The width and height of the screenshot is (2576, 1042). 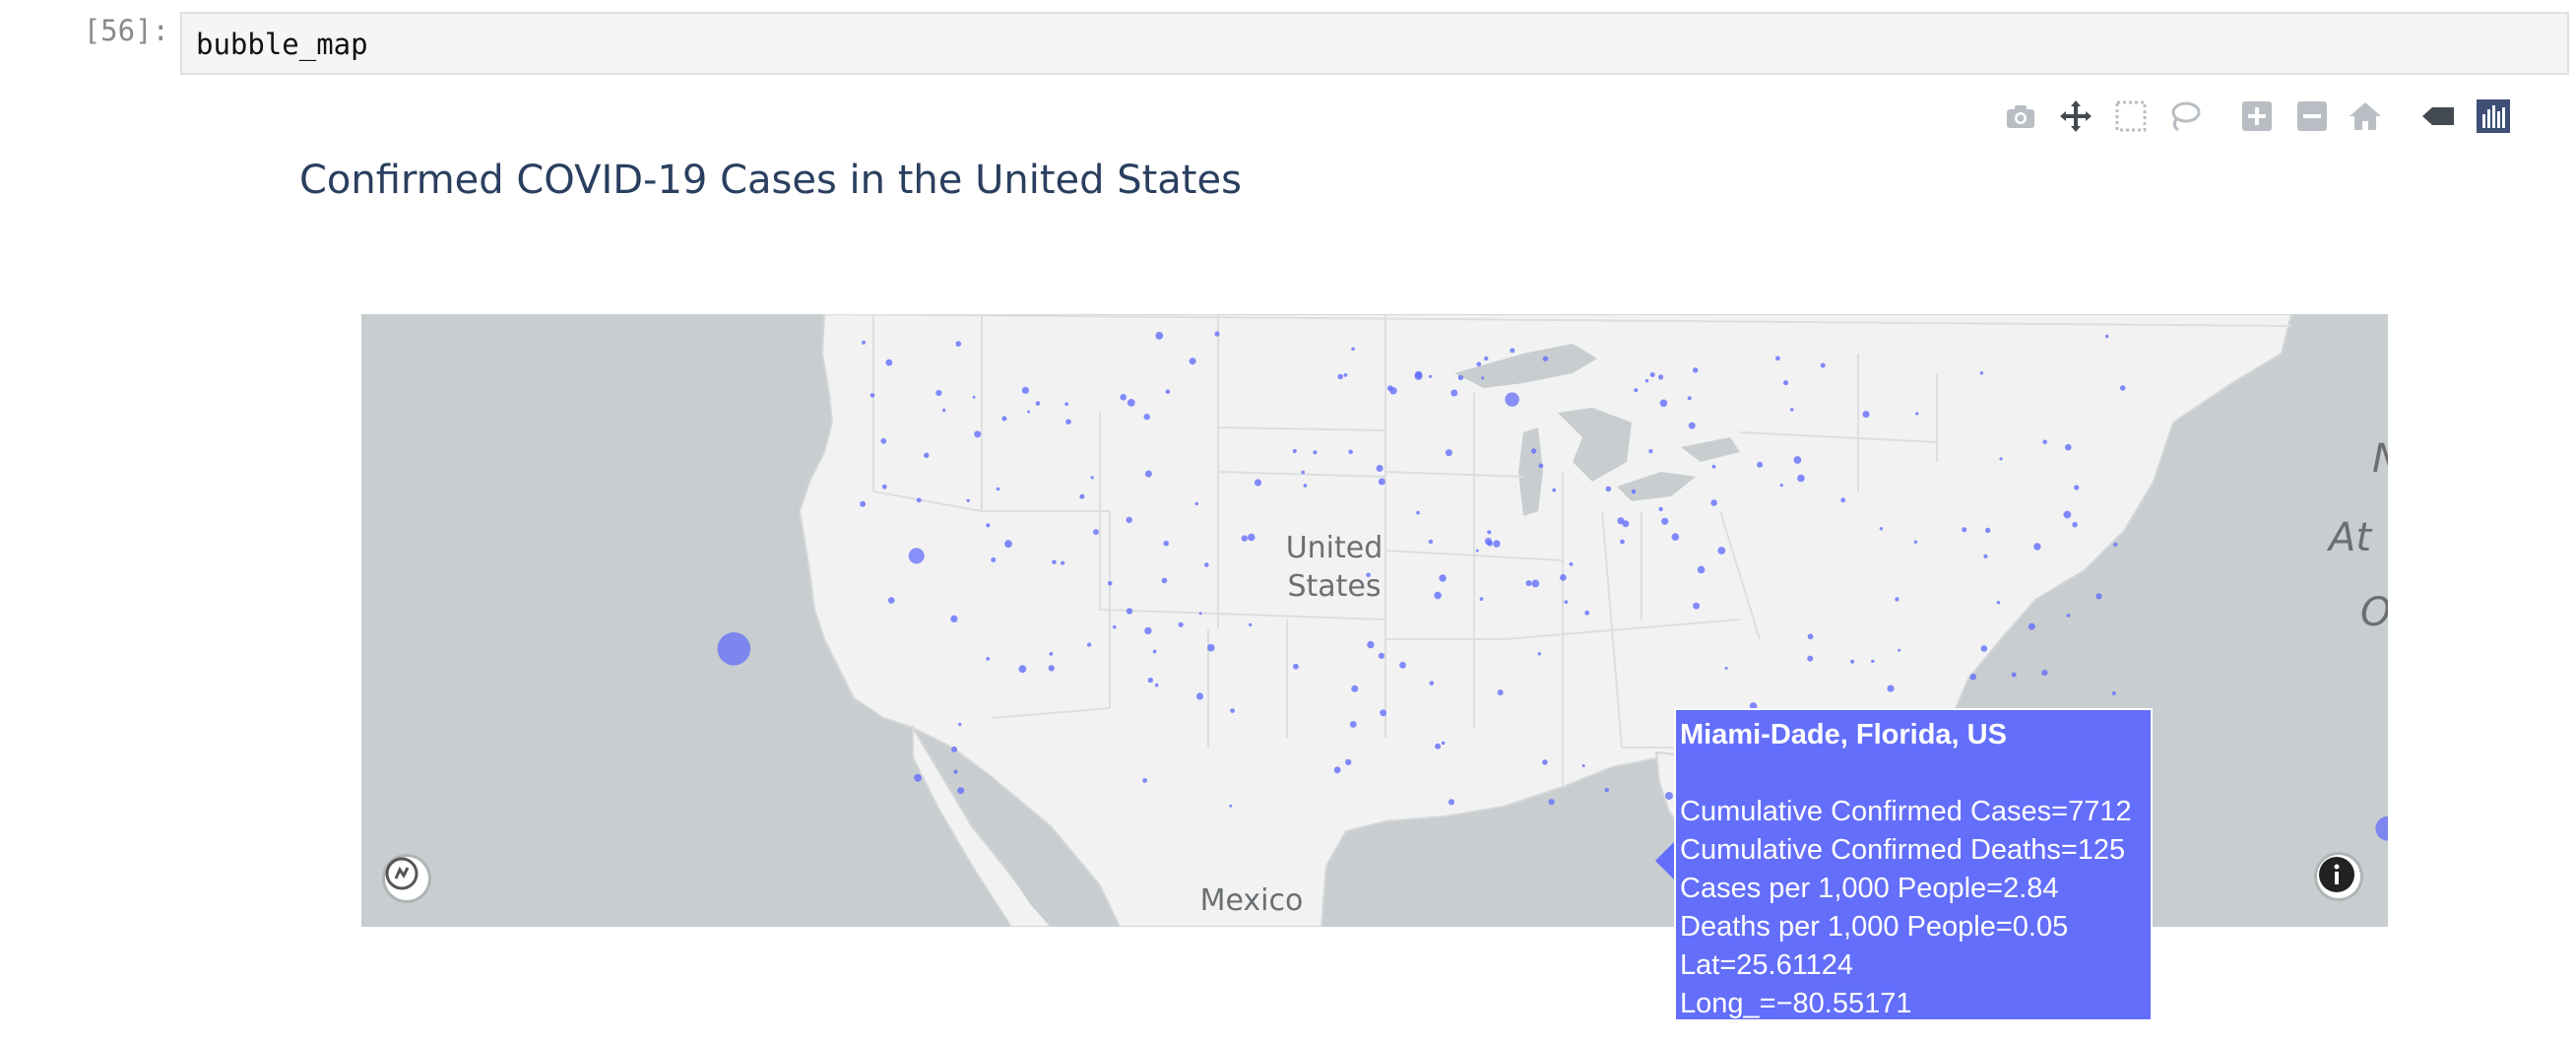 I want to click on plotly-logo-icon, so click(x=2493, y=116).